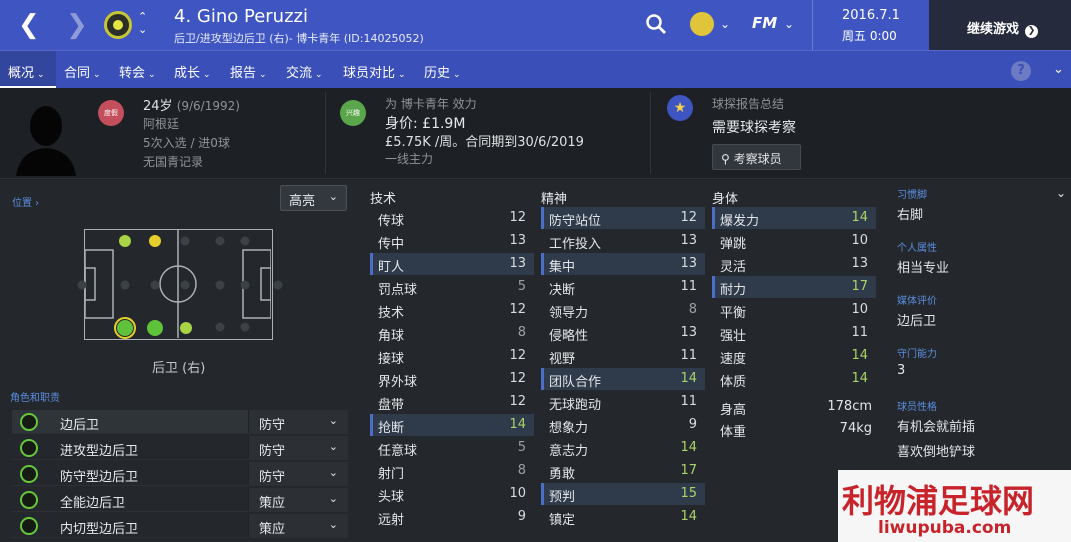 The height and width of the screenshot is (542, 1071). I want to click on attribute-value: 5, so click(521, 447).